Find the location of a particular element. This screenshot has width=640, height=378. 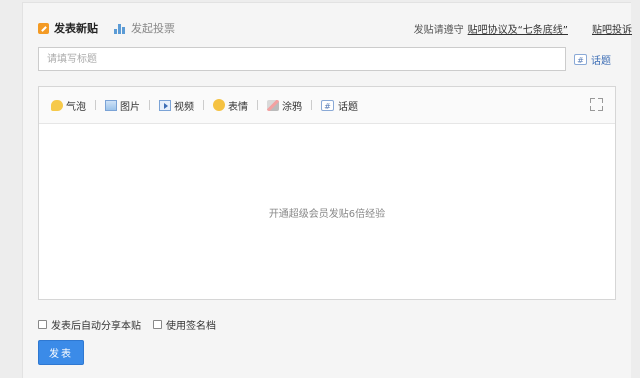

tab-new-post-label: 发表新贴 is located at coordinates (76, 28).